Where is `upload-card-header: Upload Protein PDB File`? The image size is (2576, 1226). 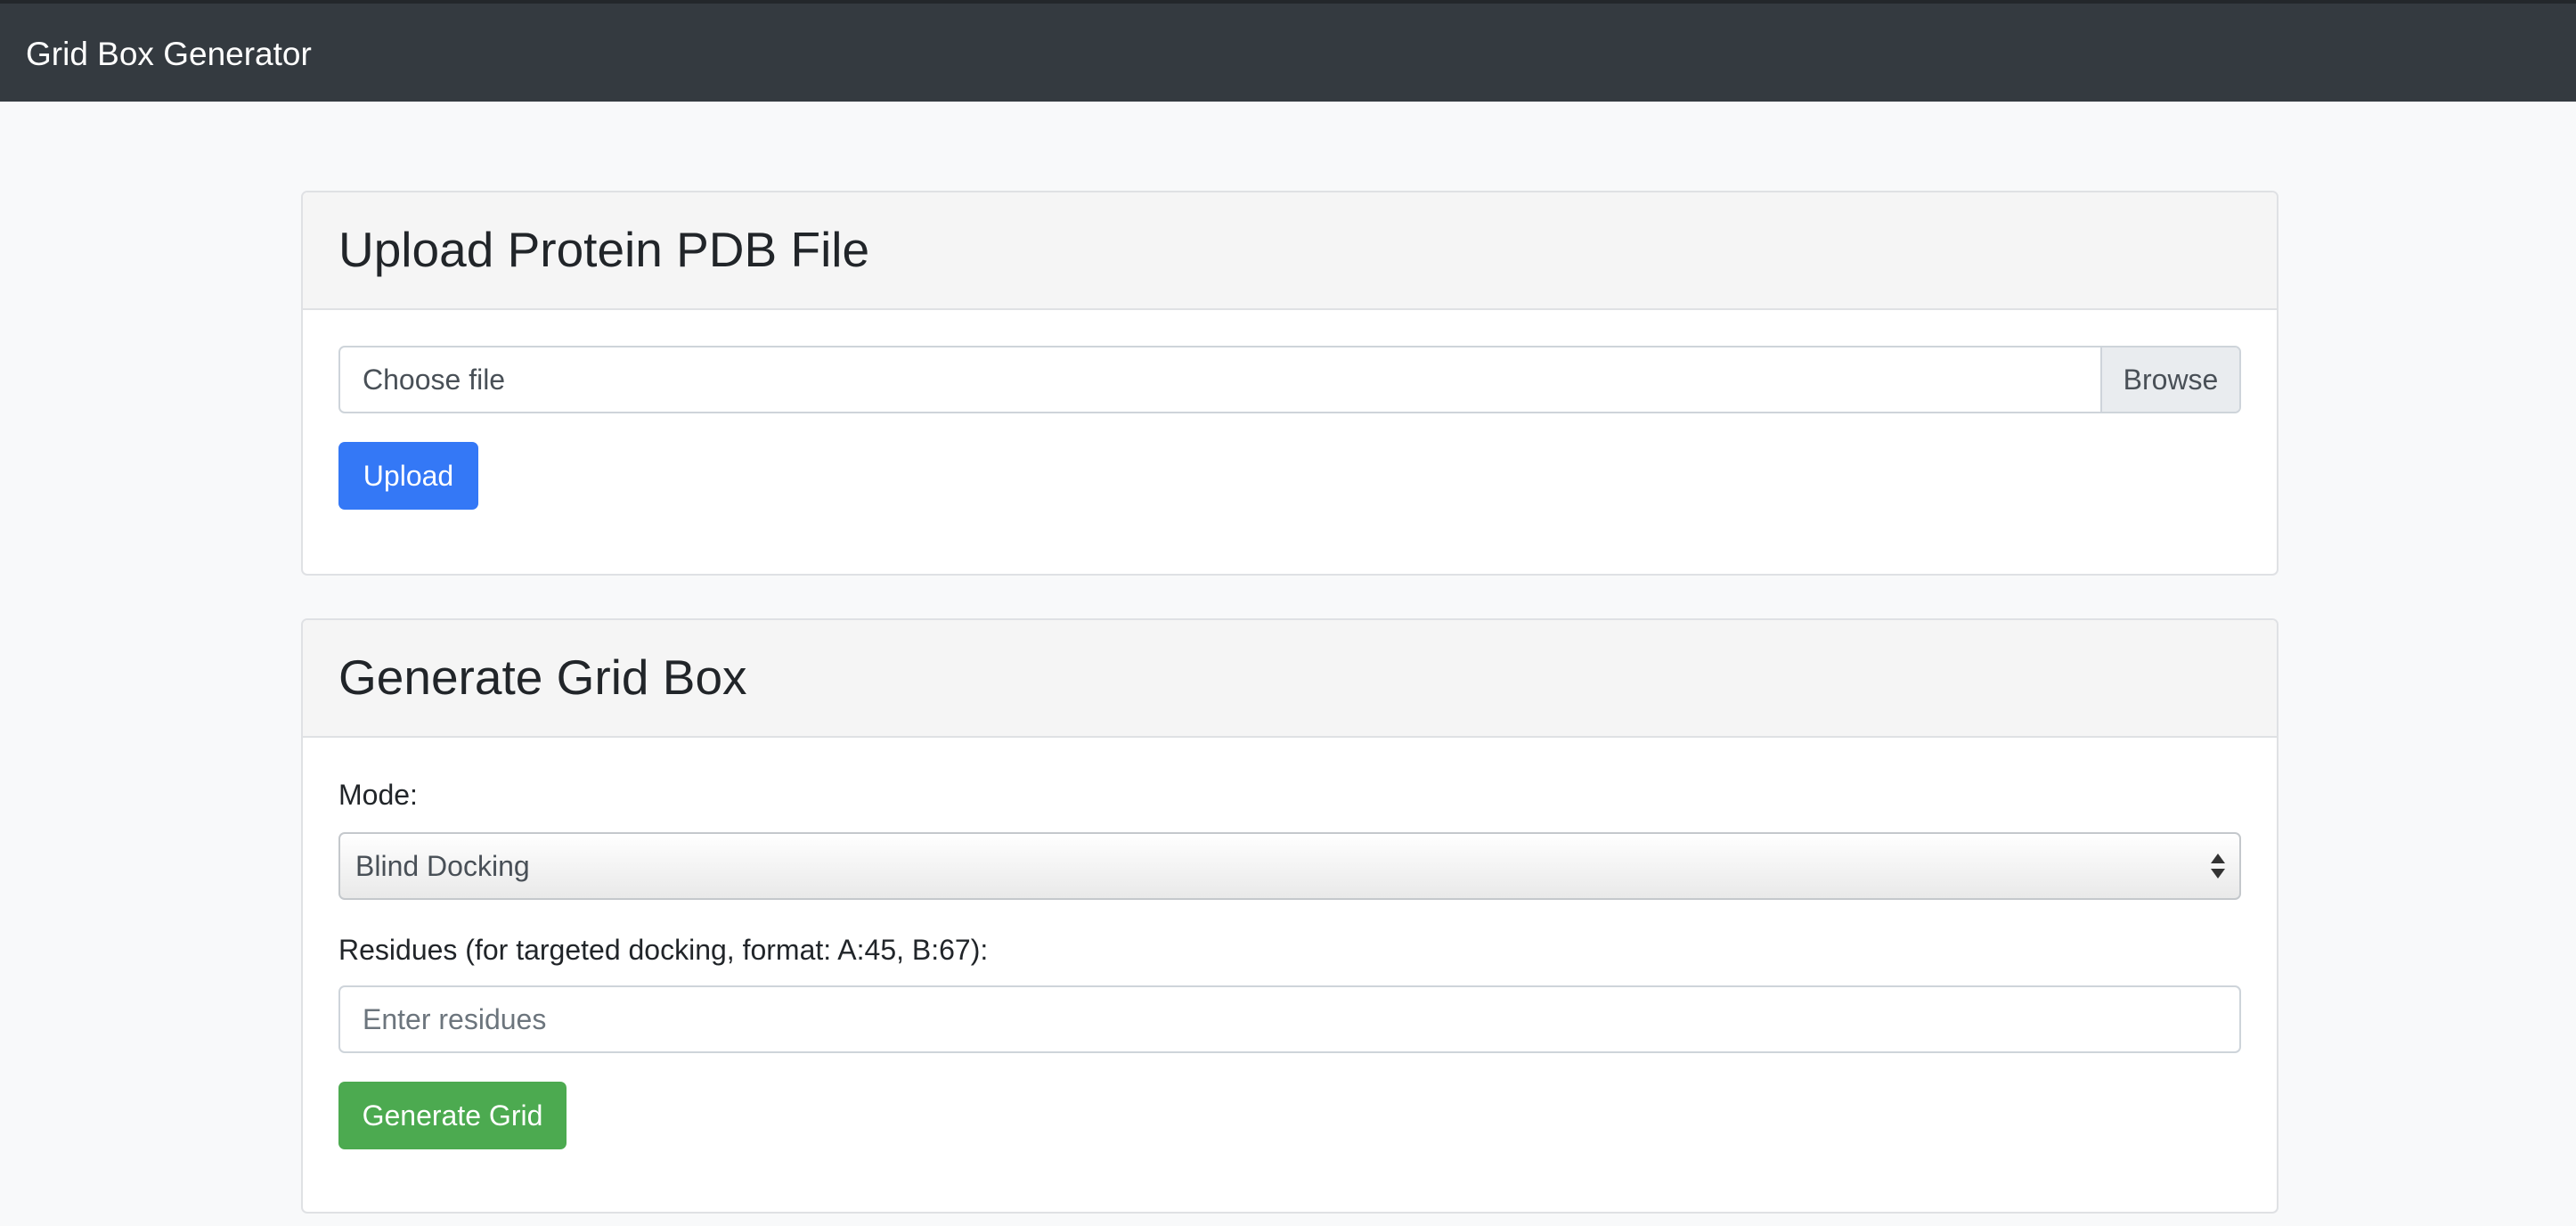 upload-card-header: Upload Protein PDB File is located at coordinates (1290, 251).